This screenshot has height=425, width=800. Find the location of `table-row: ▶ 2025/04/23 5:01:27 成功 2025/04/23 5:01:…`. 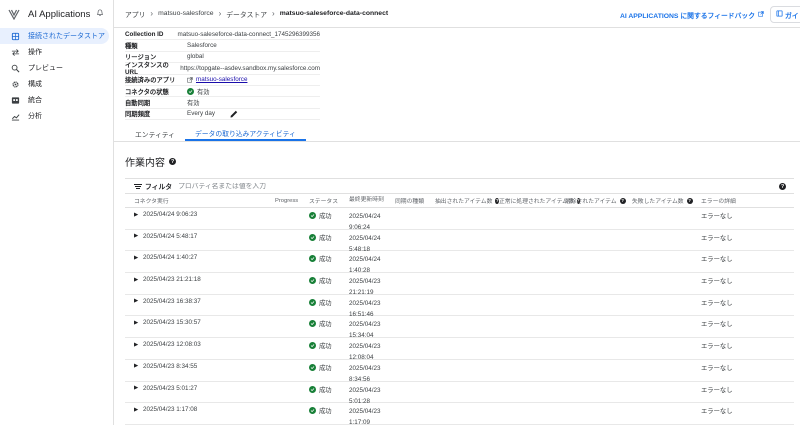

table-row: ▶ 2025/04/23 5:01:27 成功 2025/04/23 5:01:… is located at coordinates (459, 393).